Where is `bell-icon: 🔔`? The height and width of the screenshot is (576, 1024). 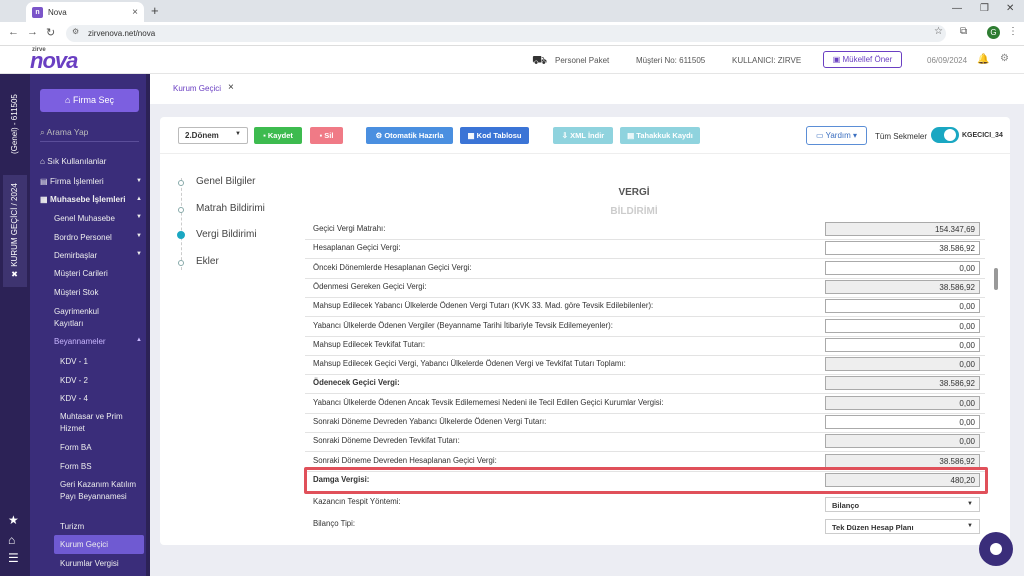 bell-icon: 🔔 is located at coordinates (983, 59).